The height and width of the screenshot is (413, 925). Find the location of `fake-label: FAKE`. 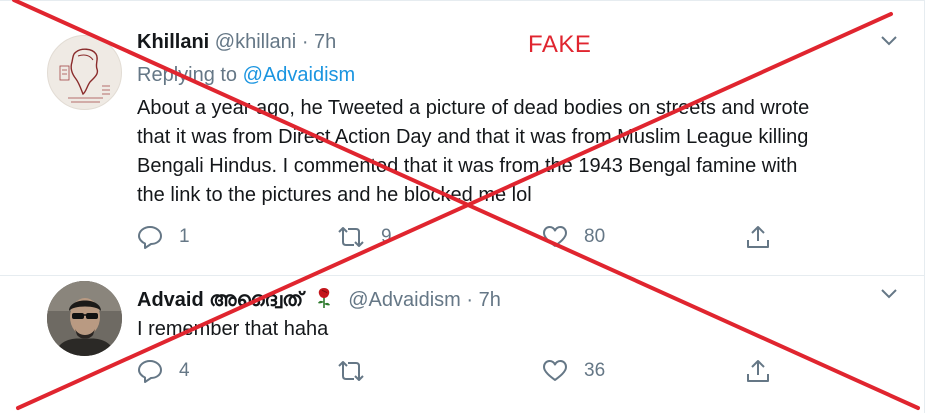

fake-label: FAKE is located at coordinates (560, 44).